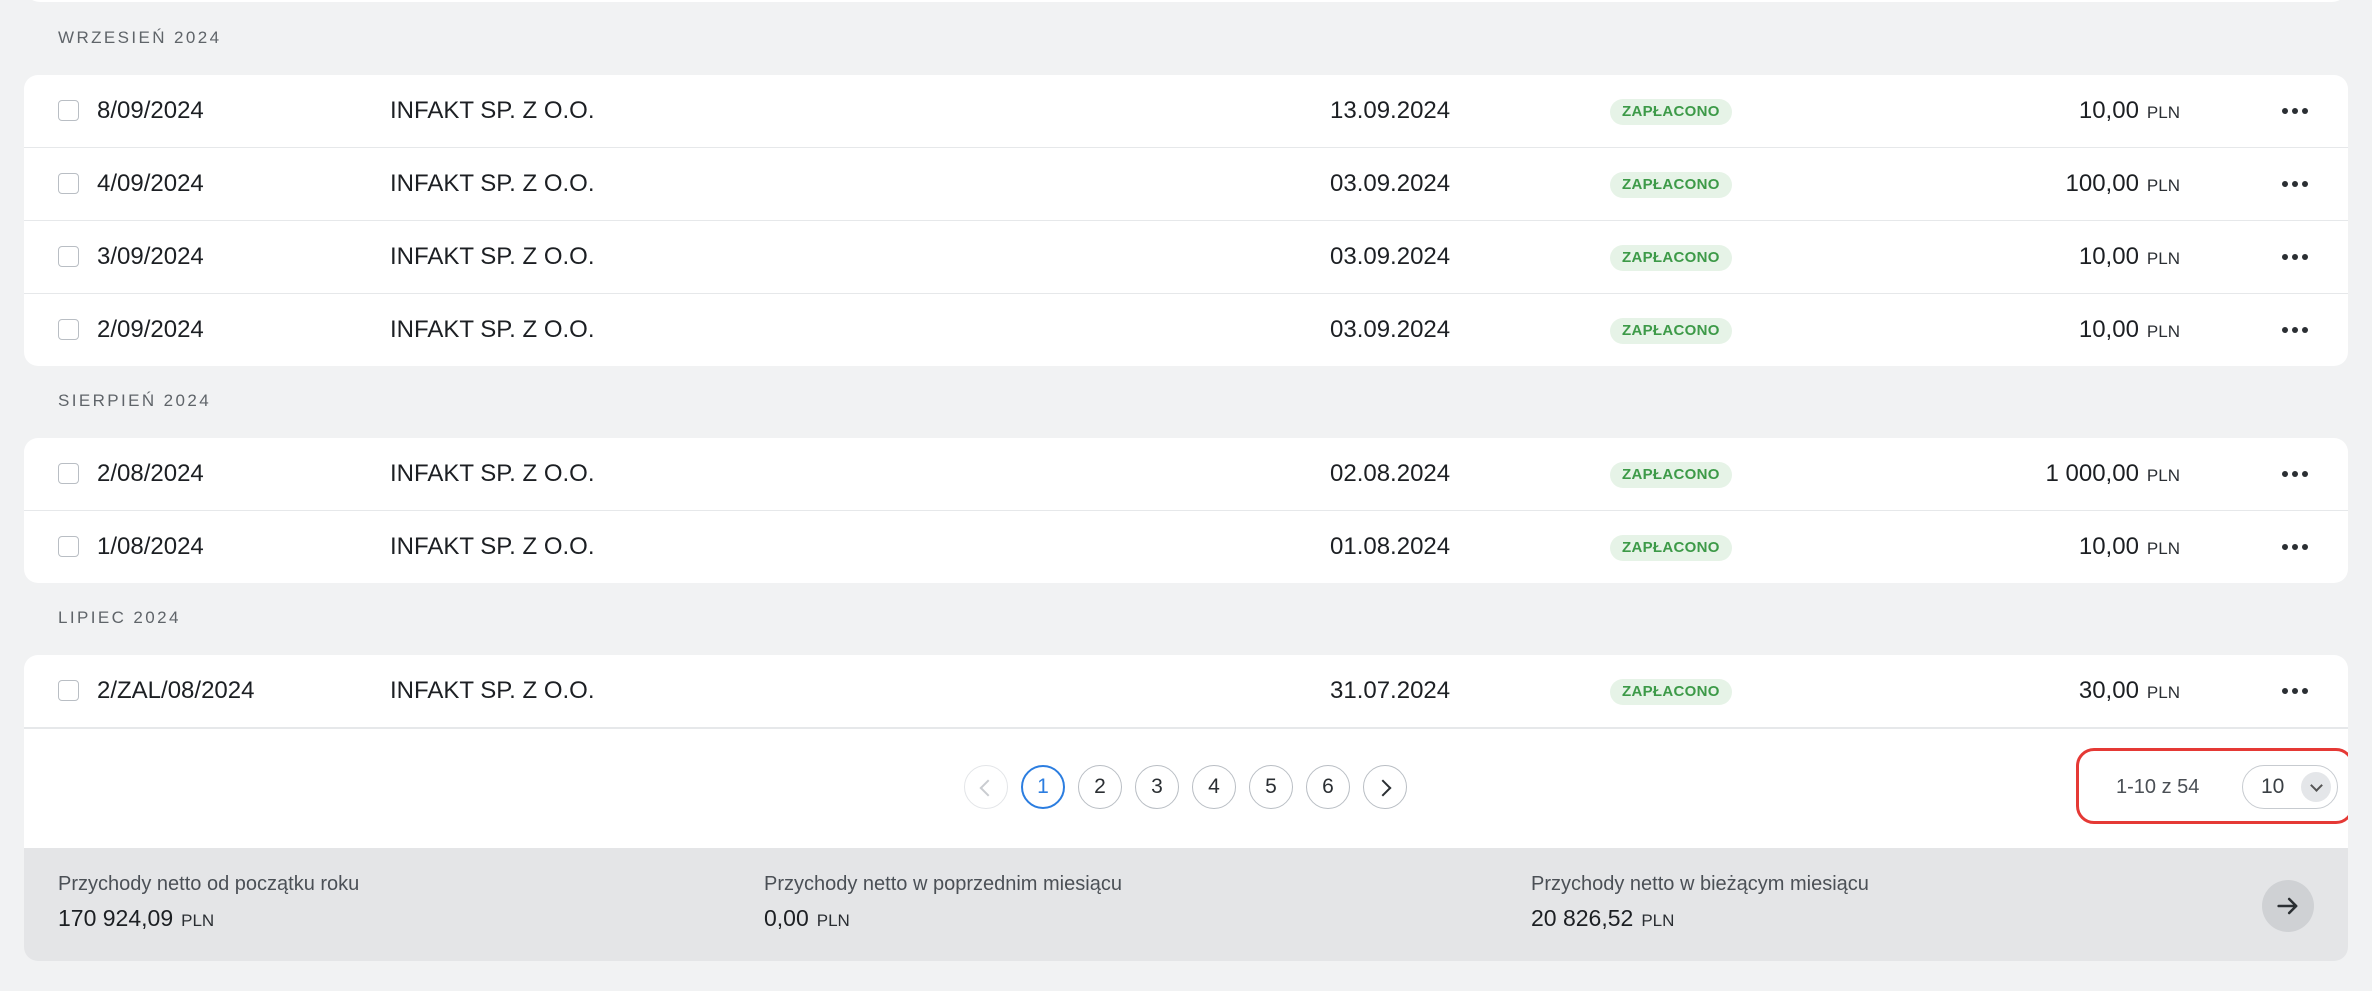 This screenshot has width=2372, height=991. Describe the element at coordinates (807, 918) in the screenshot. I see `summary-value: 0,00 PLN` at that location.